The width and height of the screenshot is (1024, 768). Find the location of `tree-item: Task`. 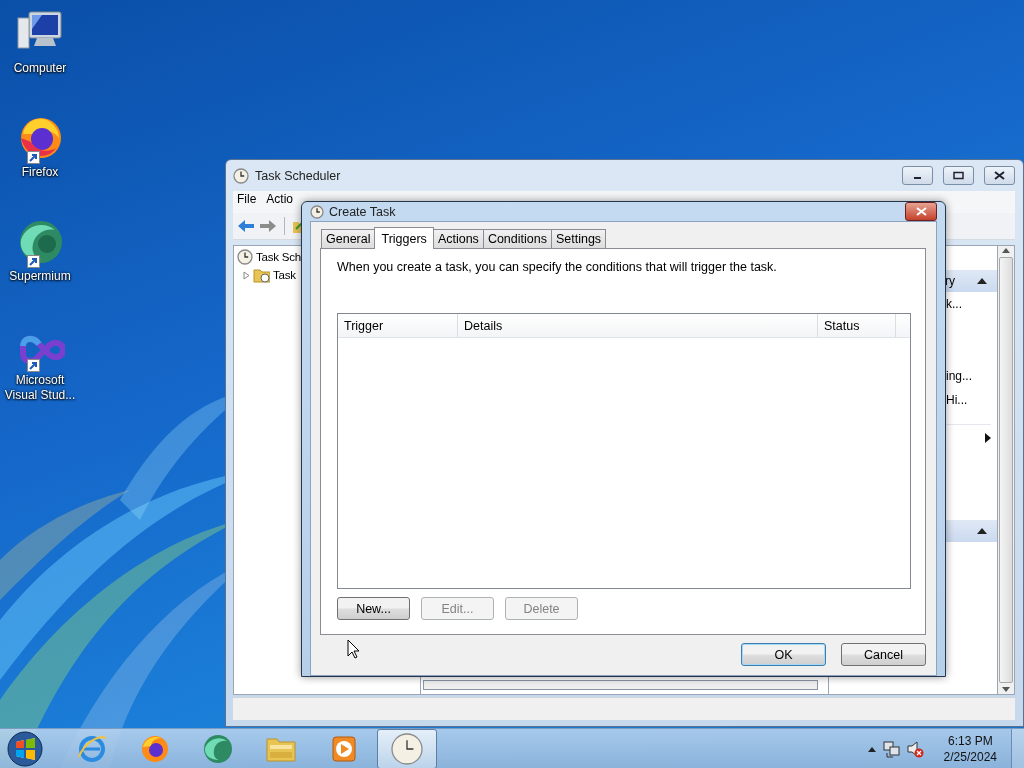

tree-item: Task is located at coordinates (284, 275).